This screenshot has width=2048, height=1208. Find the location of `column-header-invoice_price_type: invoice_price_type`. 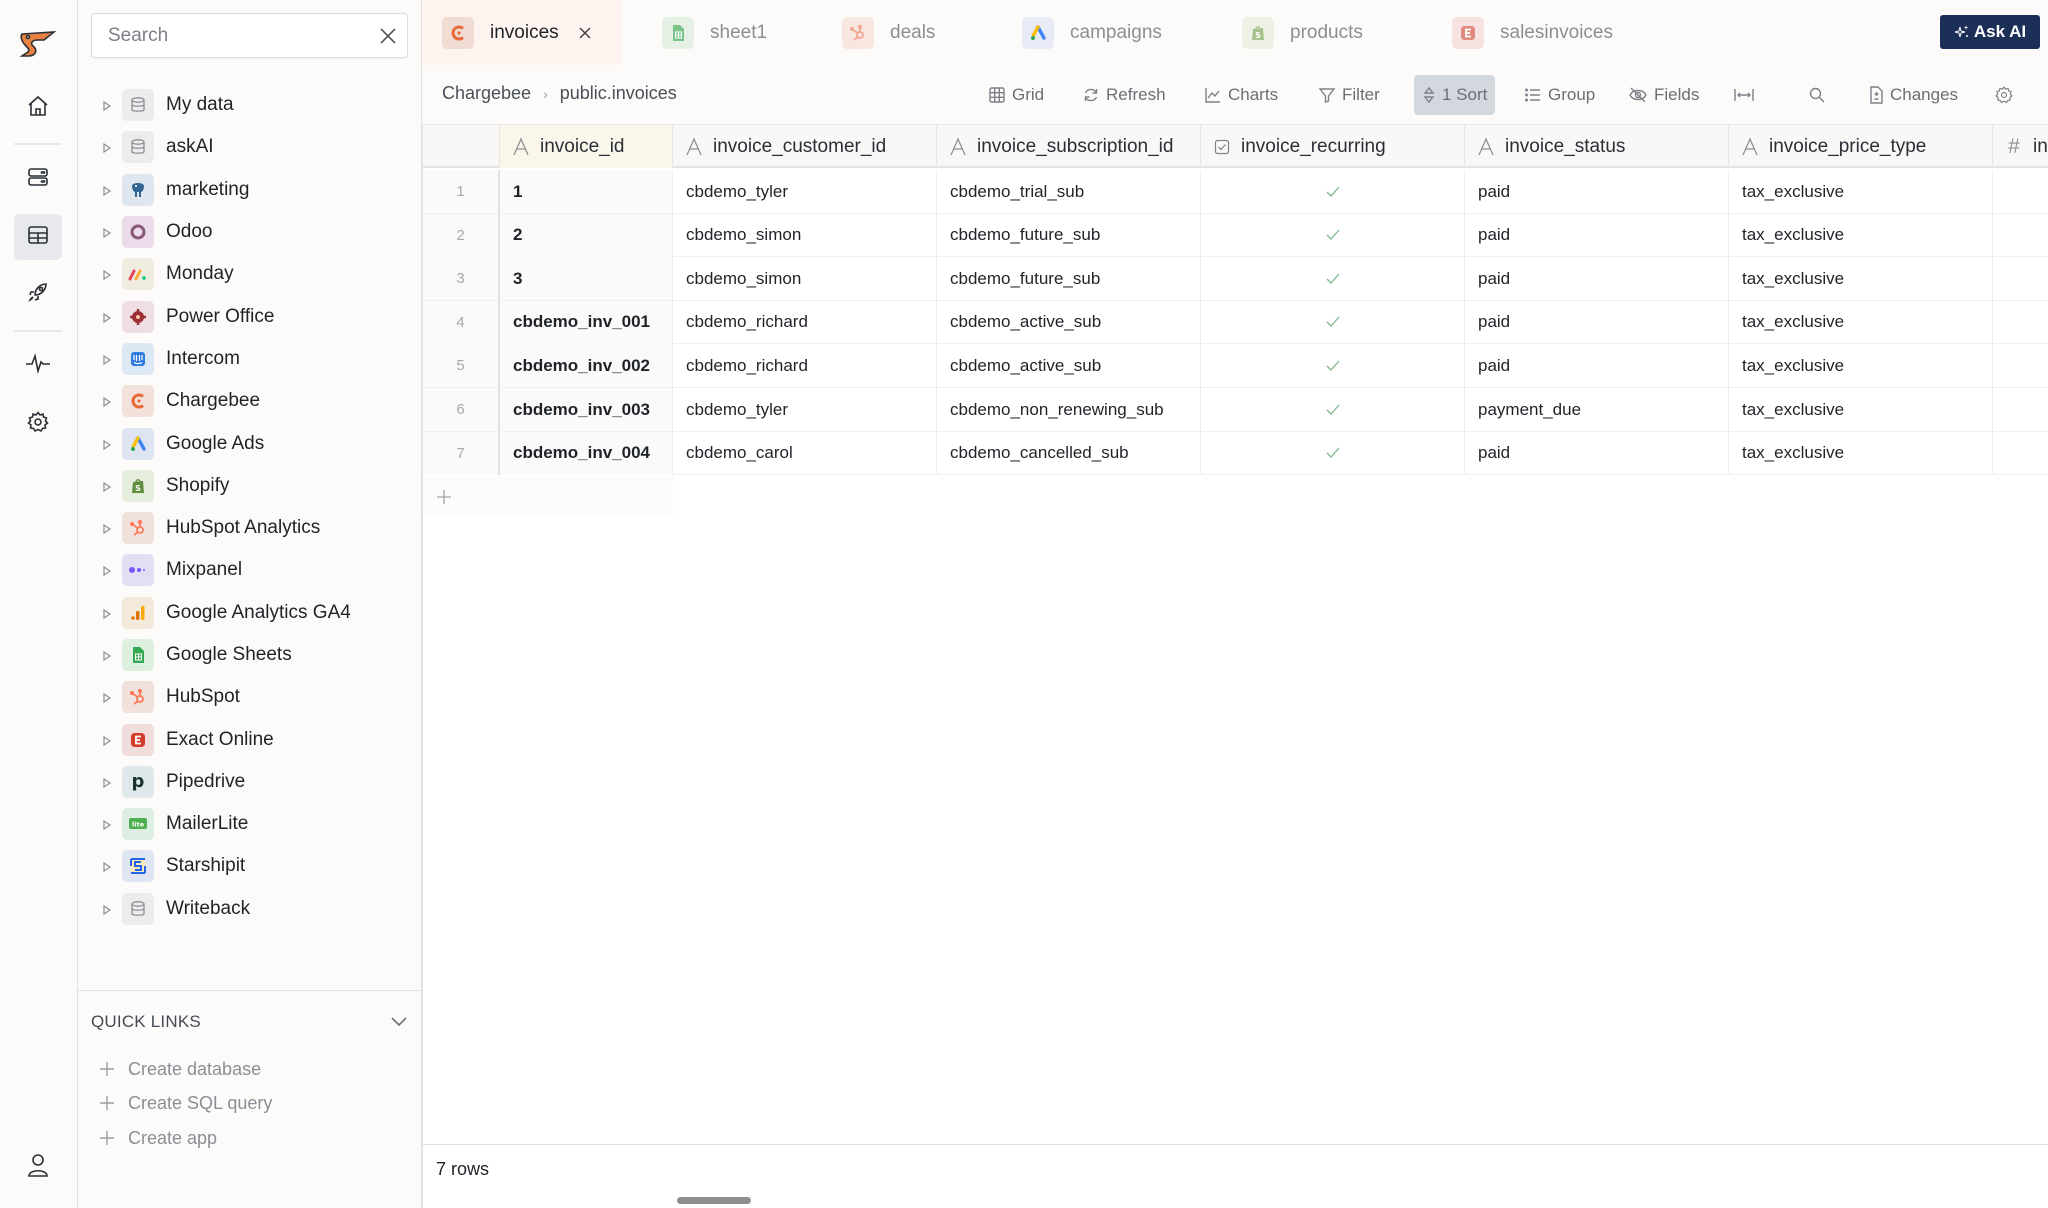

column-header-invoice_price_type: invoice_price_type is located at coordinates (1861, 146).